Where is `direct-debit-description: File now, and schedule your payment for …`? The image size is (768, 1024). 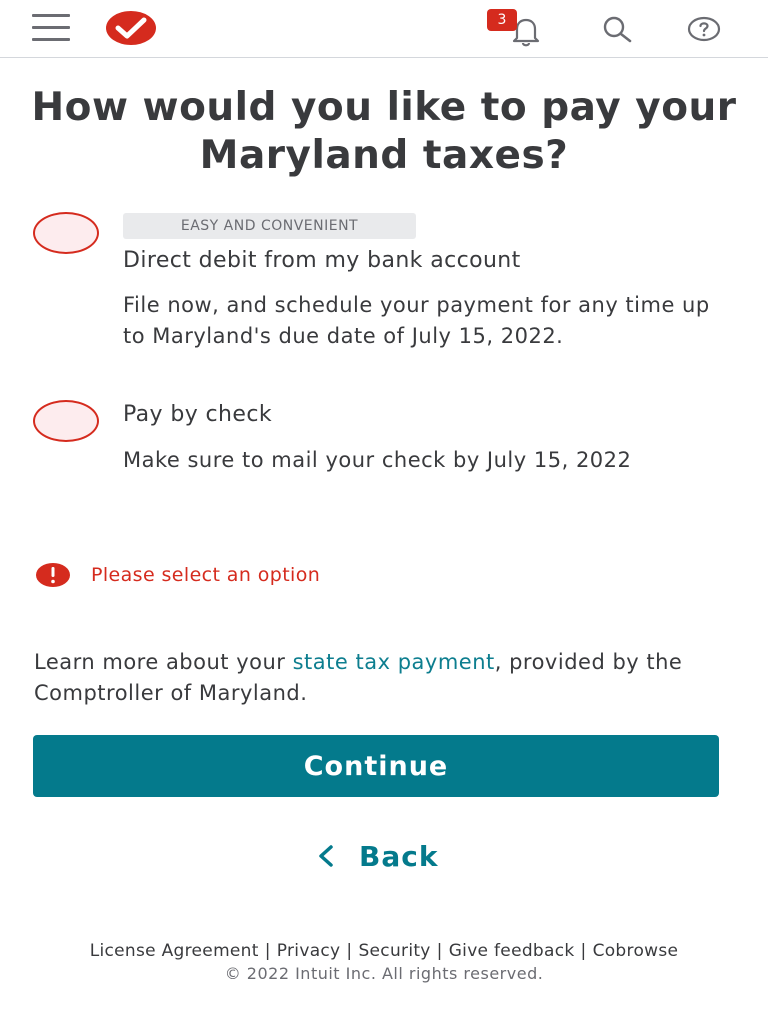 direct-debit-description: File now, and schedule your payment for … is located at coordinates (416, 320).